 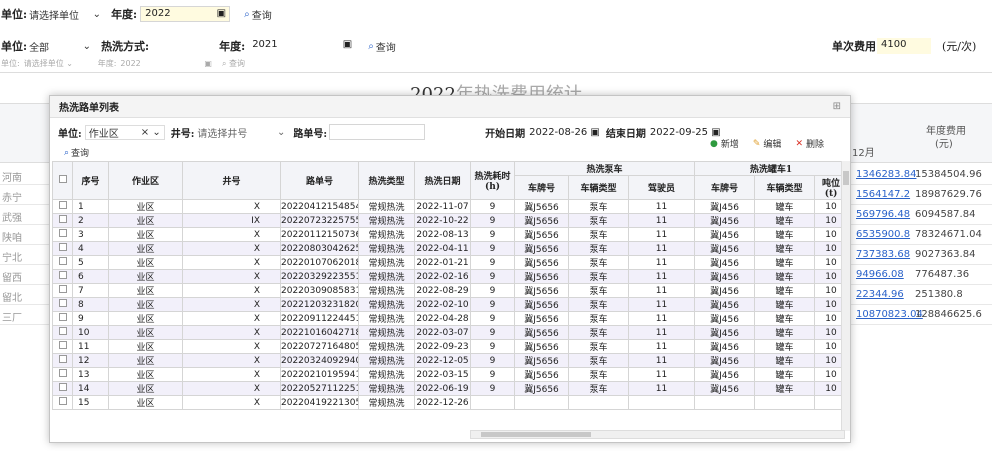 I want to click on close-icon: ×, so click(x=145, y=132).